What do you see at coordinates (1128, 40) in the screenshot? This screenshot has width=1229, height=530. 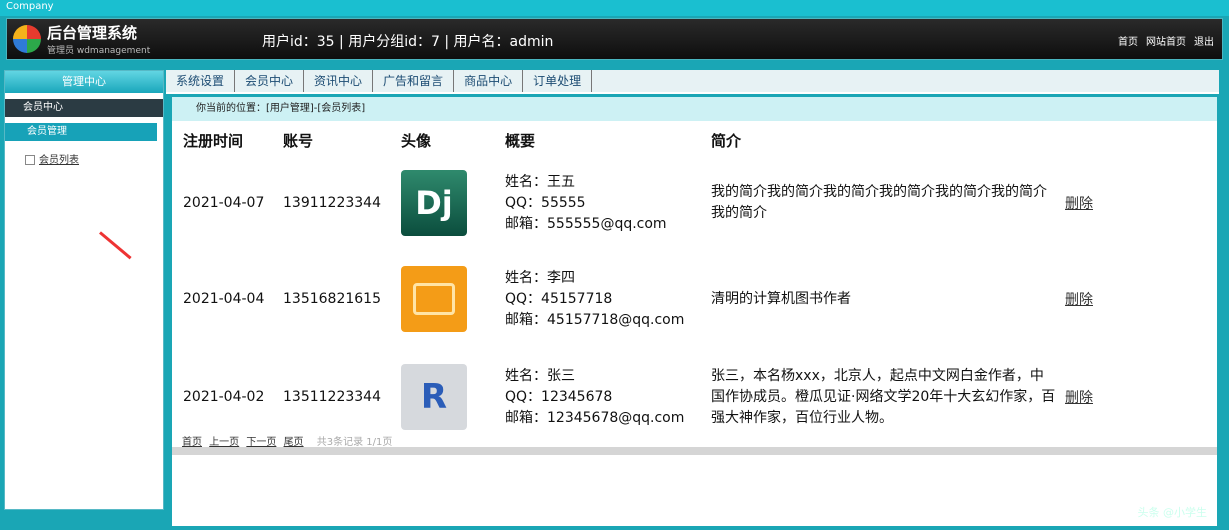 I see `home-link: 首页` at bounding box center [1128, 40].